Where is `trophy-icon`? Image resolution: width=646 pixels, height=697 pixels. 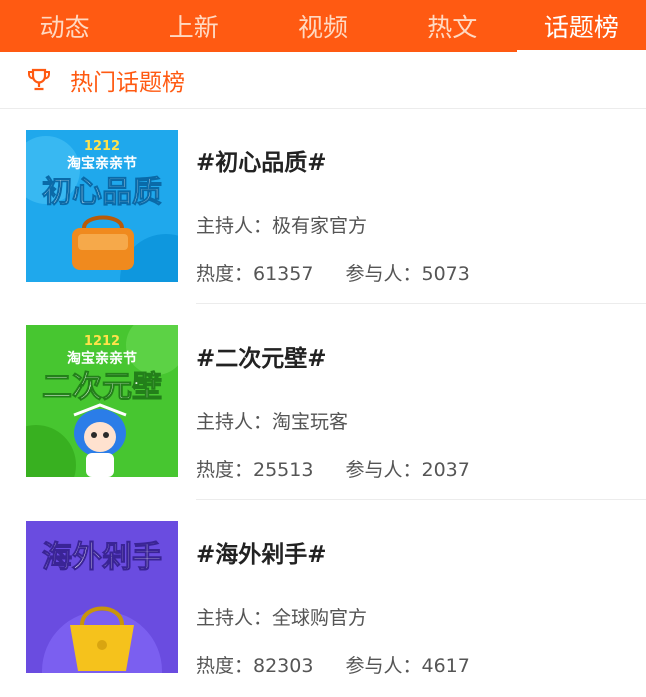
trophy-icon is located at coordinates (39, 79).